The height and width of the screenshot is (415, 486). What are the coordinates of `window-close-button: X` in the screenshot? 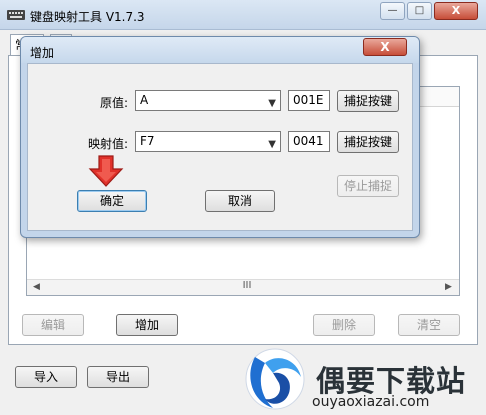 It's located at (456, 11).